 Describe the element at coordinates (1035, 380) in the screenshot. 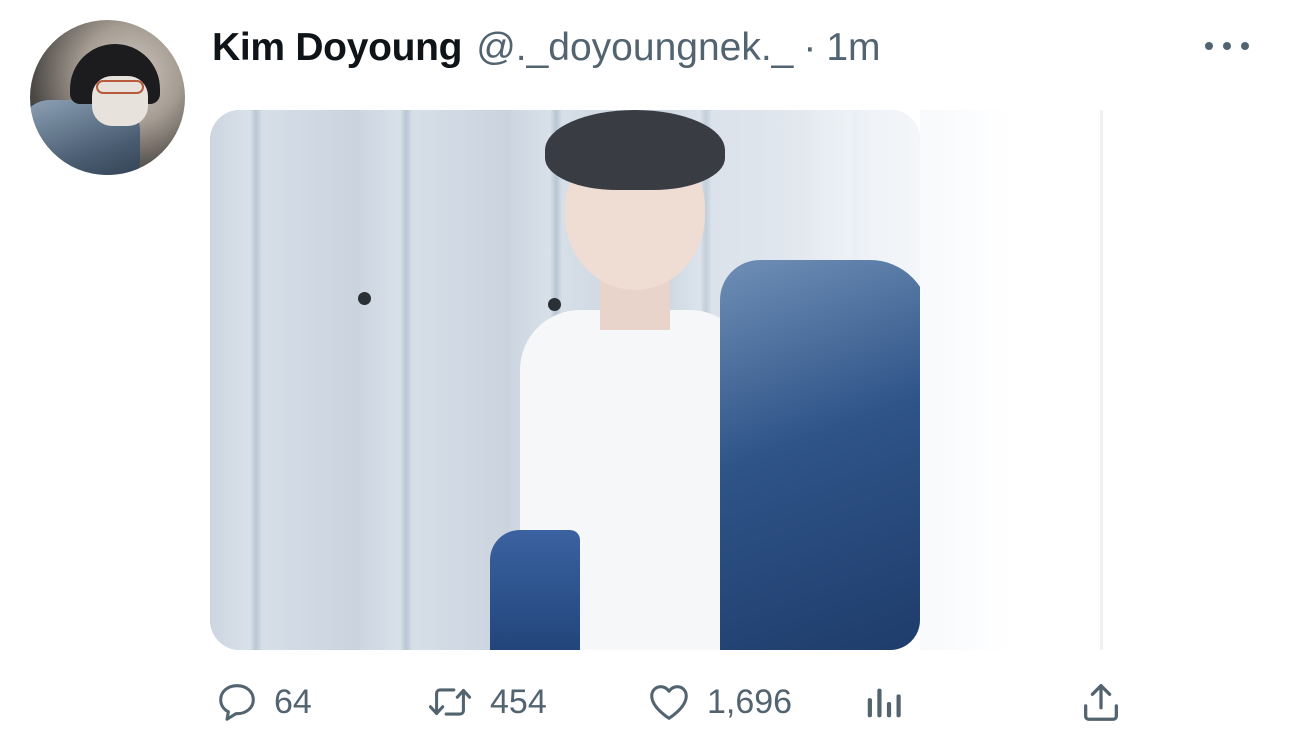

I see `media-overflow-background` at that location.